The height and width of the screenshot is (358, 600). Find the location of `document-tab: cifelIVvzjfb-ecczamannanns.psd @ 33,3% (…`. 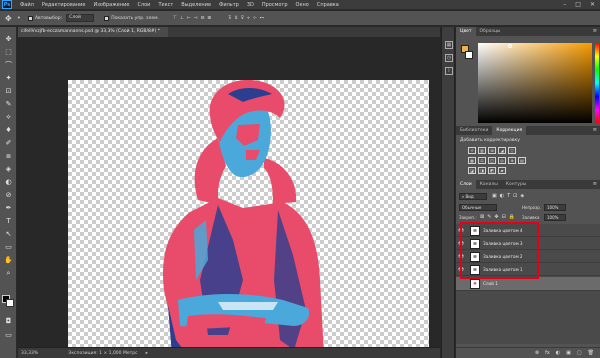

document-tab: cifelIVvzjfb-ecczamannanns.psd @ 33,3% (… is located at coordinates (93, 32).